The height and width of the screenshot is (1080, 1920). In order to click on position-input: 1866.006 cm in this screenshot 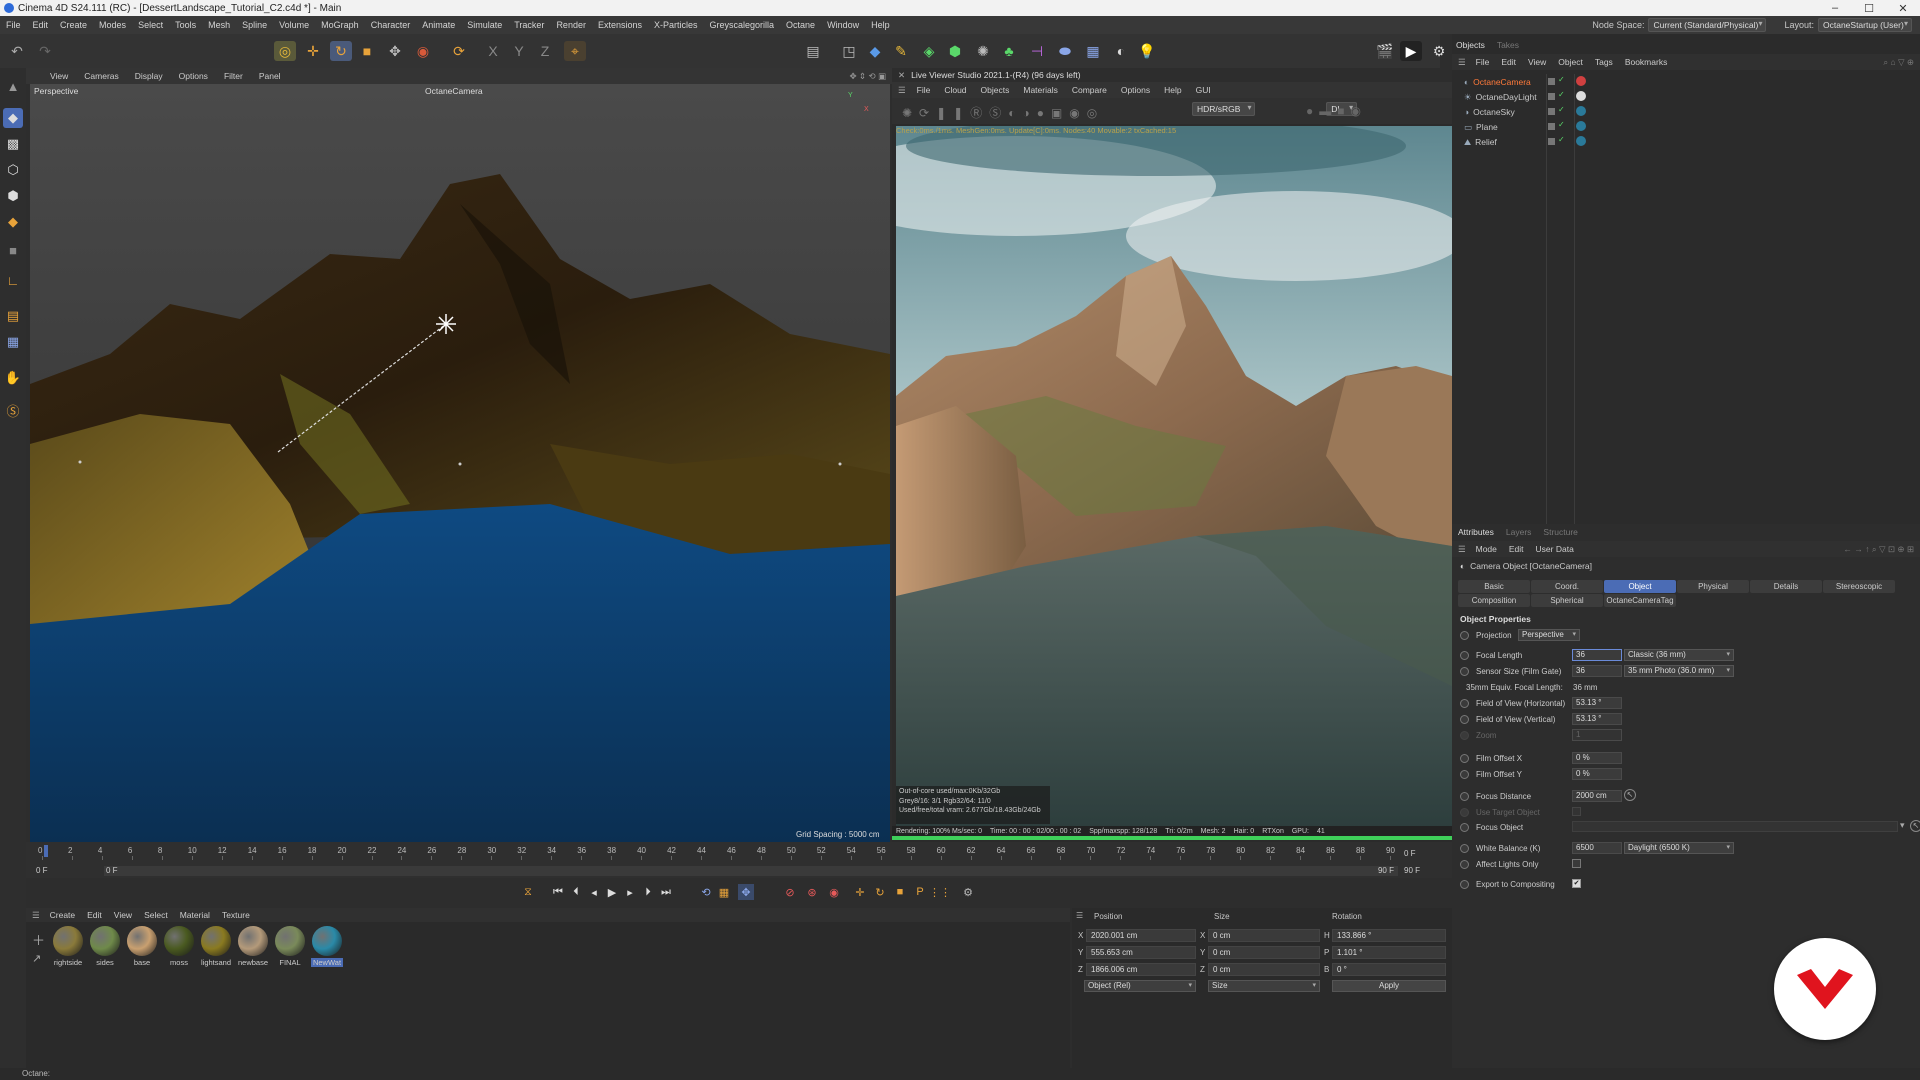, I will do `click(1141, 969)`.